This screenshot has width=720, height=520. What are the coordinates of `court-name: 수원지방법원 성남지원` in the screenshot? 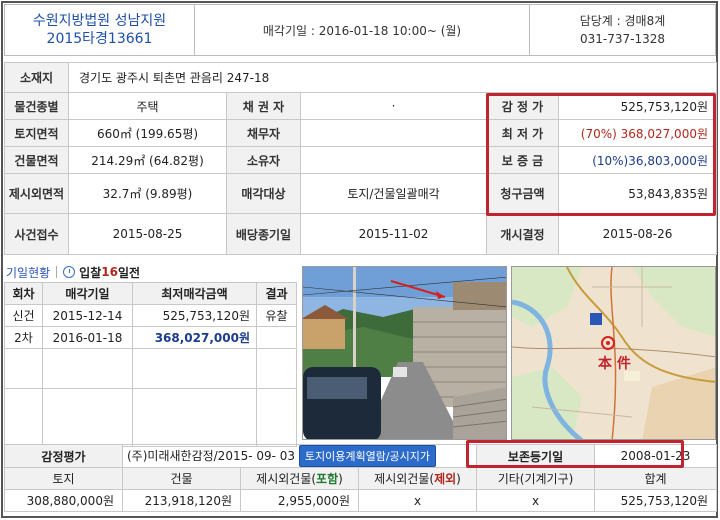 It's located at (99, 21).